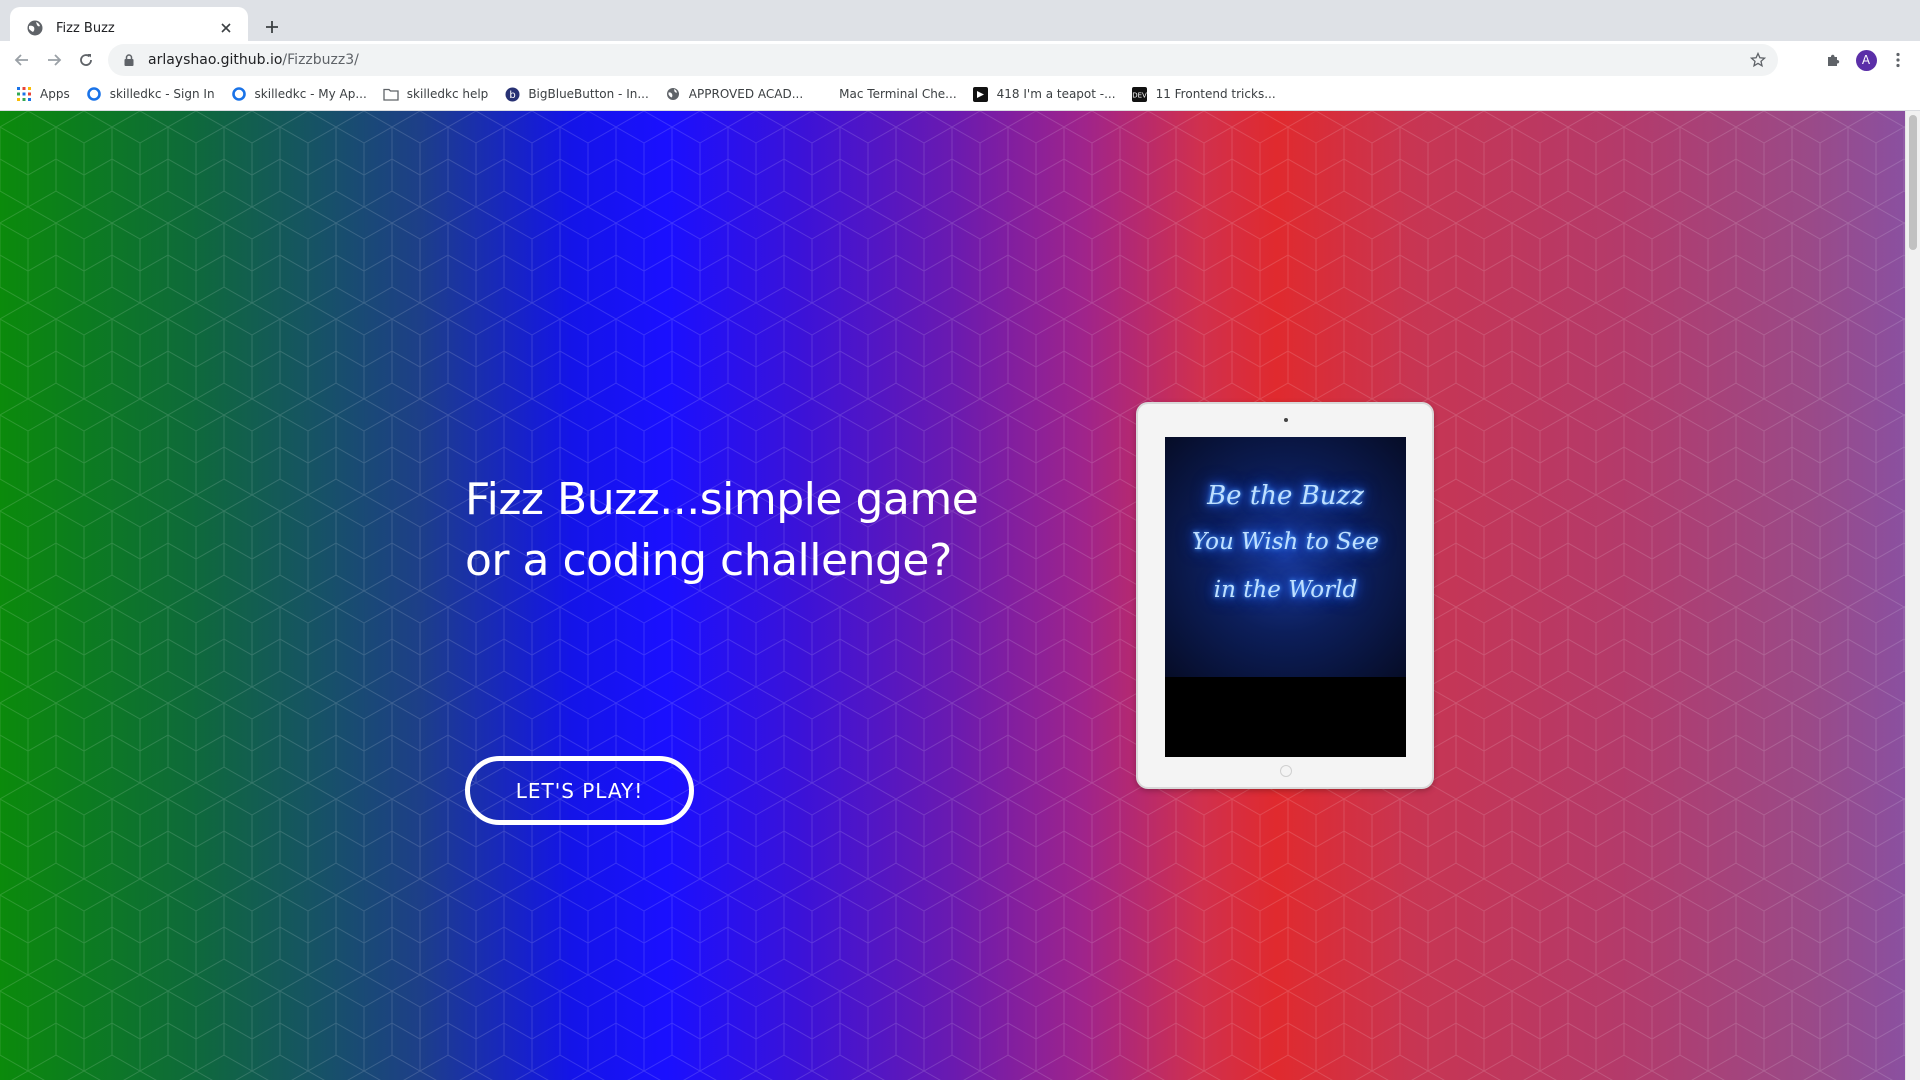 Image resolution: width=1920 pixels, height=1080 pixels. Describe the element at coordinates (24, 94) in the screenshot. I see `apps-grid-icon` at that location.